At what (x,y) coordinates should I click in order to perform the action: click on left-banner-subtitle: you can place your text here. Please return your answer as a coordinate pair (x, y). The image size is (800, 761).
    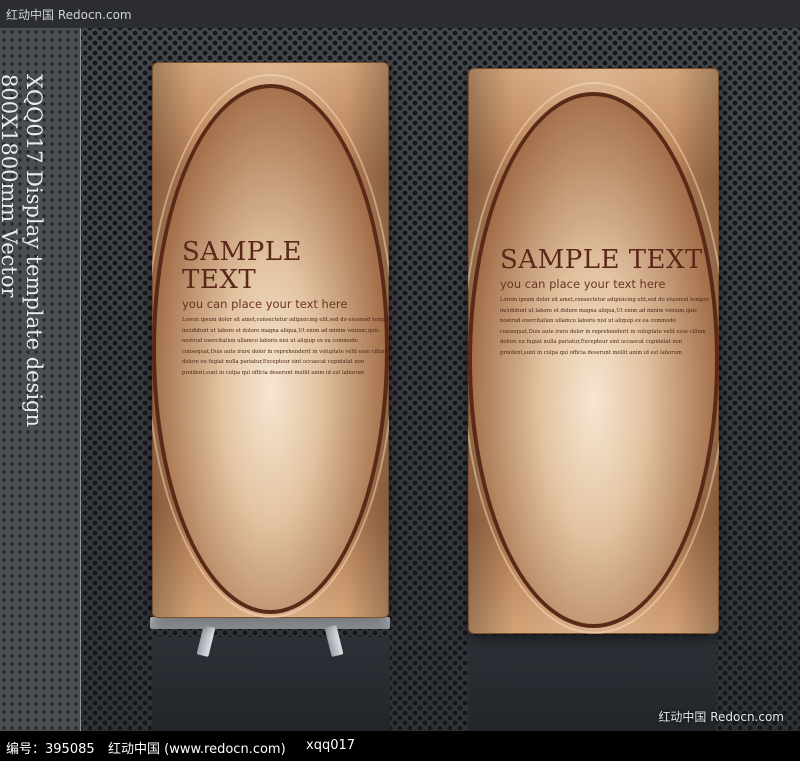
    Looking at the image, I should click on (265, 304).